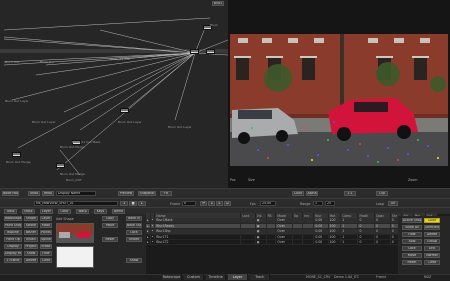 The image size is (450, 281). I want to click on snapshot-button: Snapshot, so click(147, 193).